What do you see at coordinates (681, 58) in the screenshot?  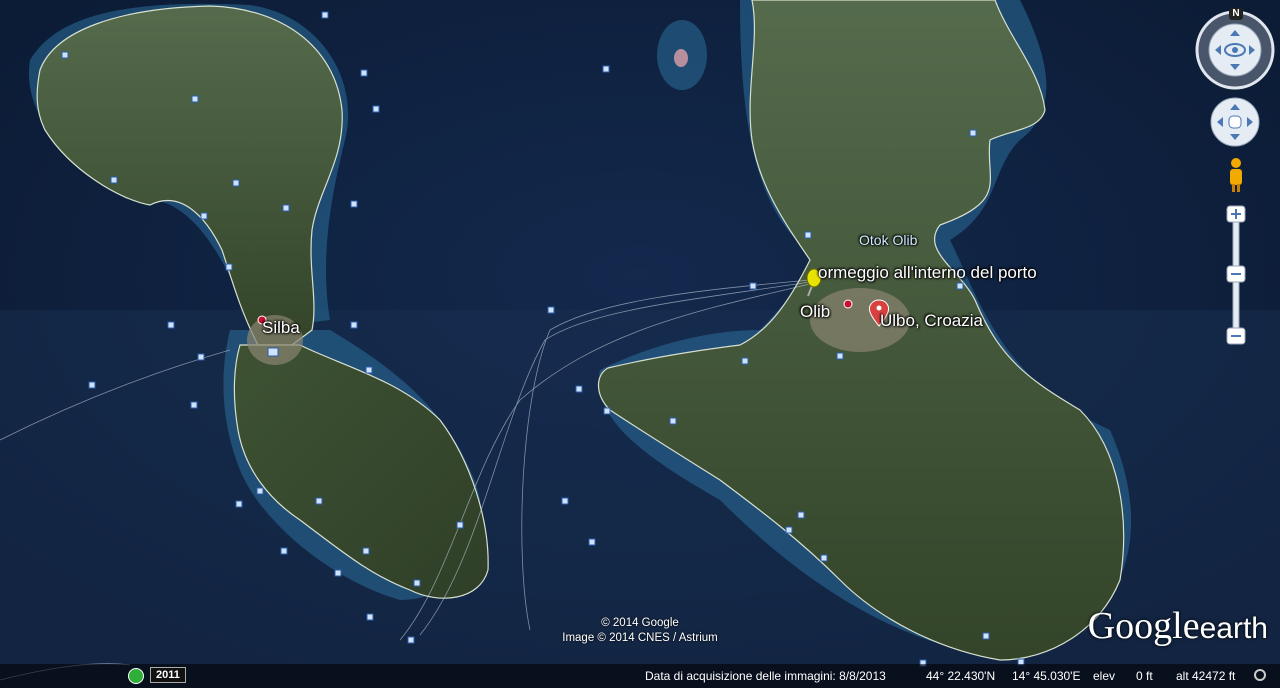 I see `islet` at bounding box center [681, 58].